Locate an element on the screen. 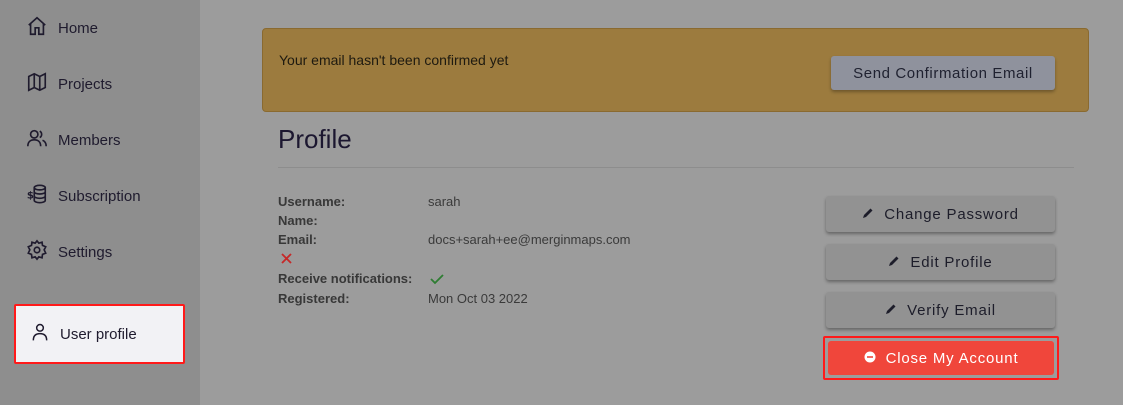 This screenshot has width=1123, height=405. notifications-label: Receive notifications: is located at coordinates (345, 278).